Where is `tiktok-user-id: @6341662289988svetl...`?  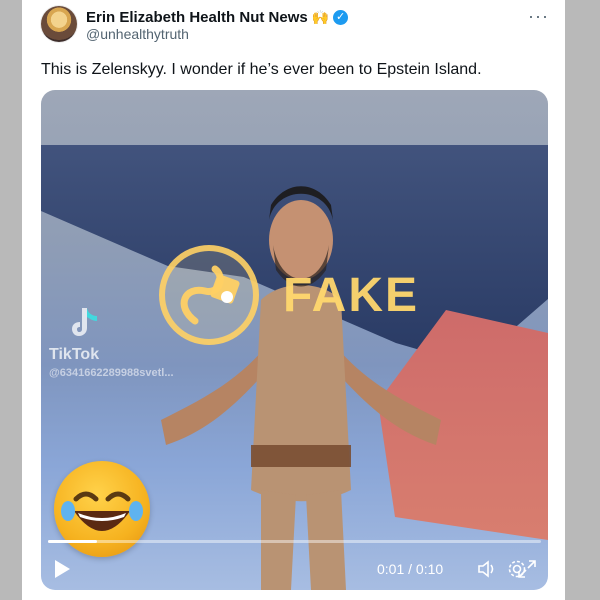 tiktok-user-id: @6341662289988svetl... is located at coordinates (111, 373).